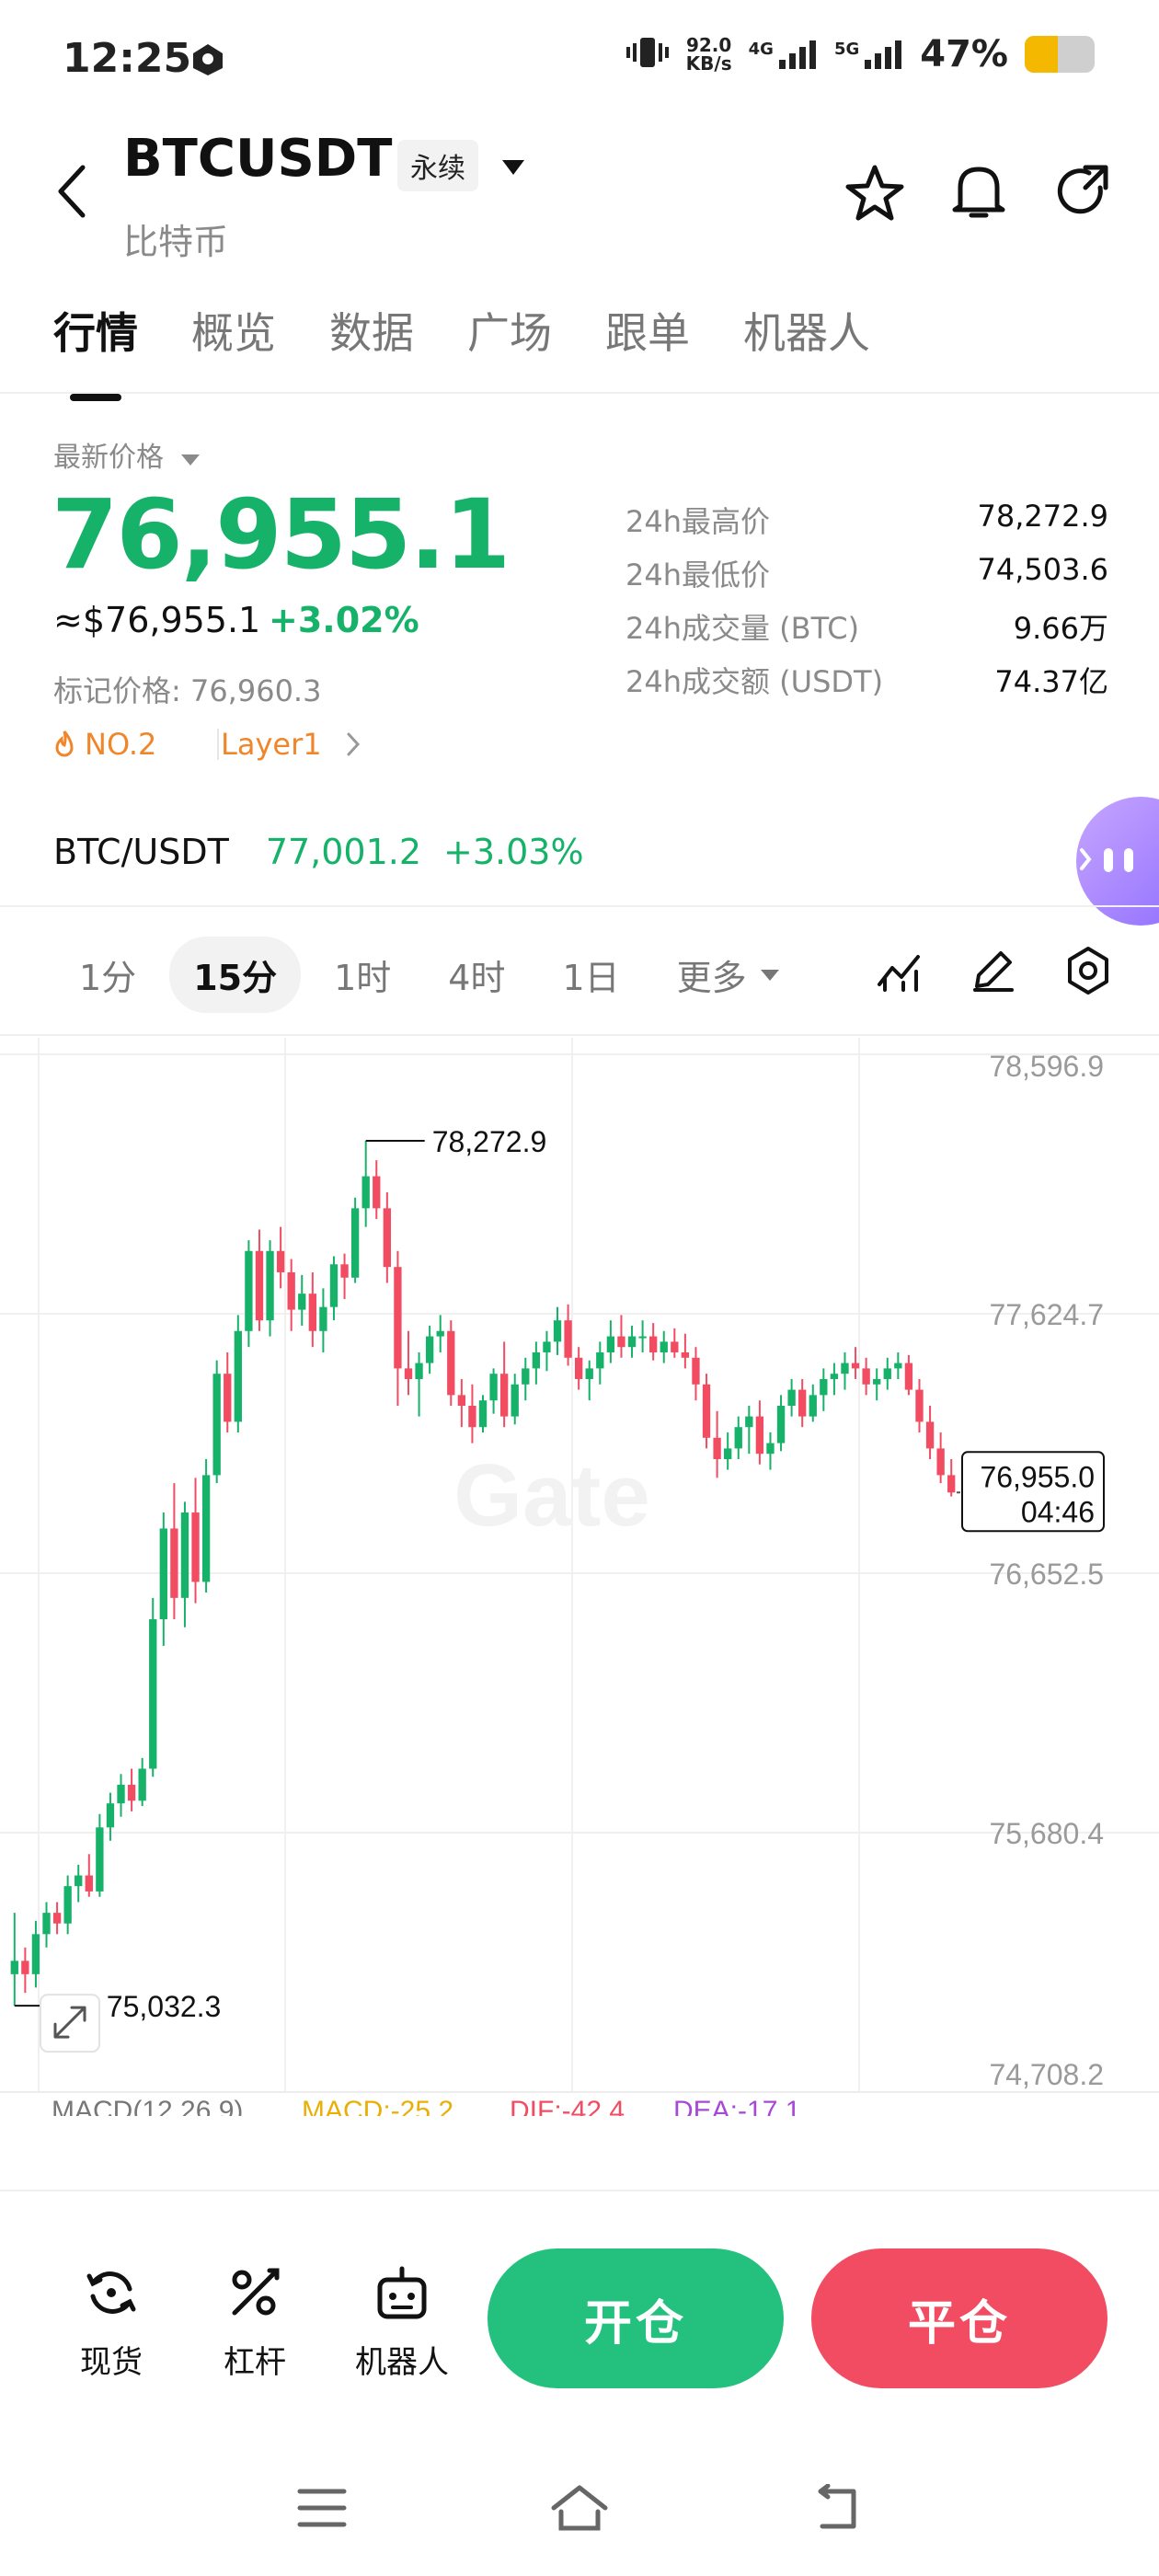 The height and width of the screenshot is (2576, 1159). What do you see at coordinates (1046, 1314) in the screenshot?
I see `y-tick-label: 77,624.7` at bounding box center [1046, 1314].